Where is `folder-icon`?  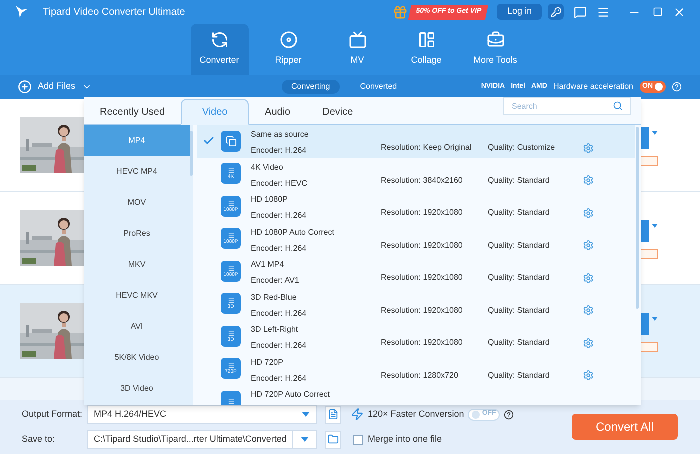
folder-icon is located at coordinates (333, 439).